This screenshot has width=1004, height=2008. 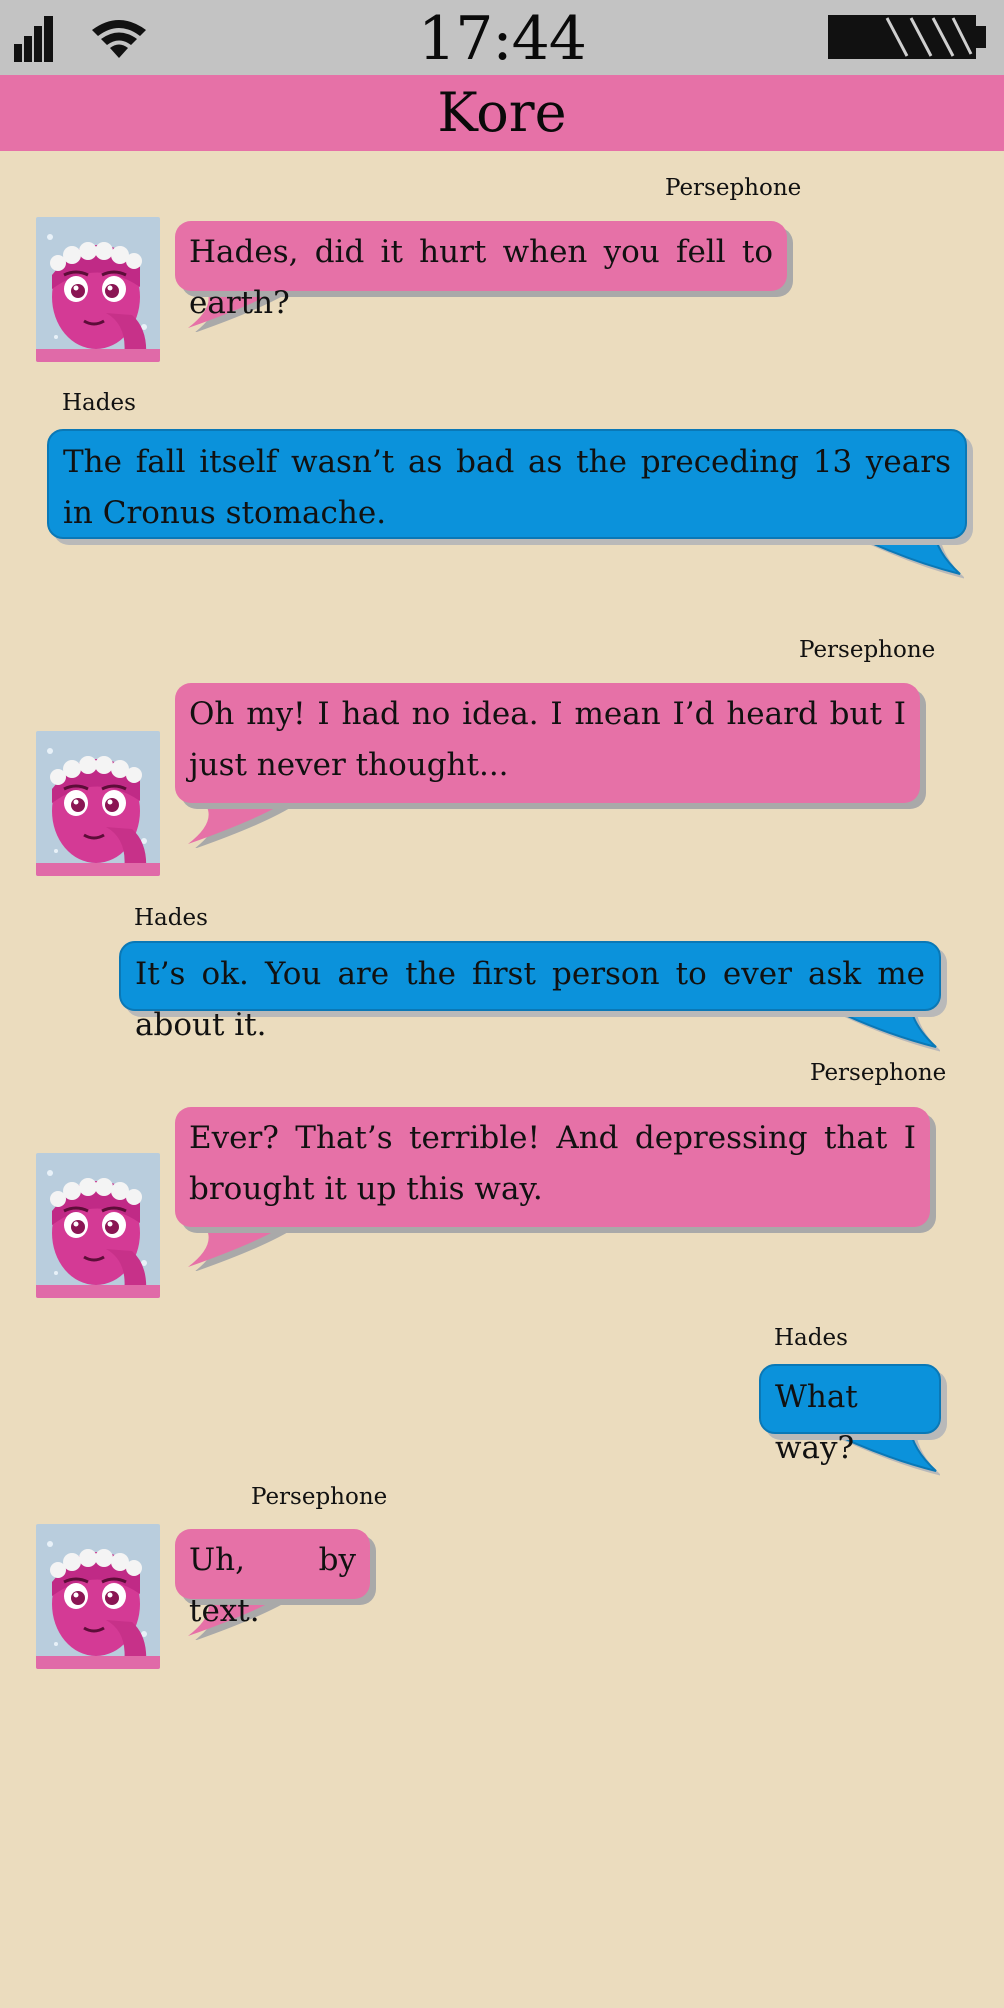 What do you see at coordinates (907, 37) in the screenshot?
I see `battery-icon` at bounding box center [907, 37].